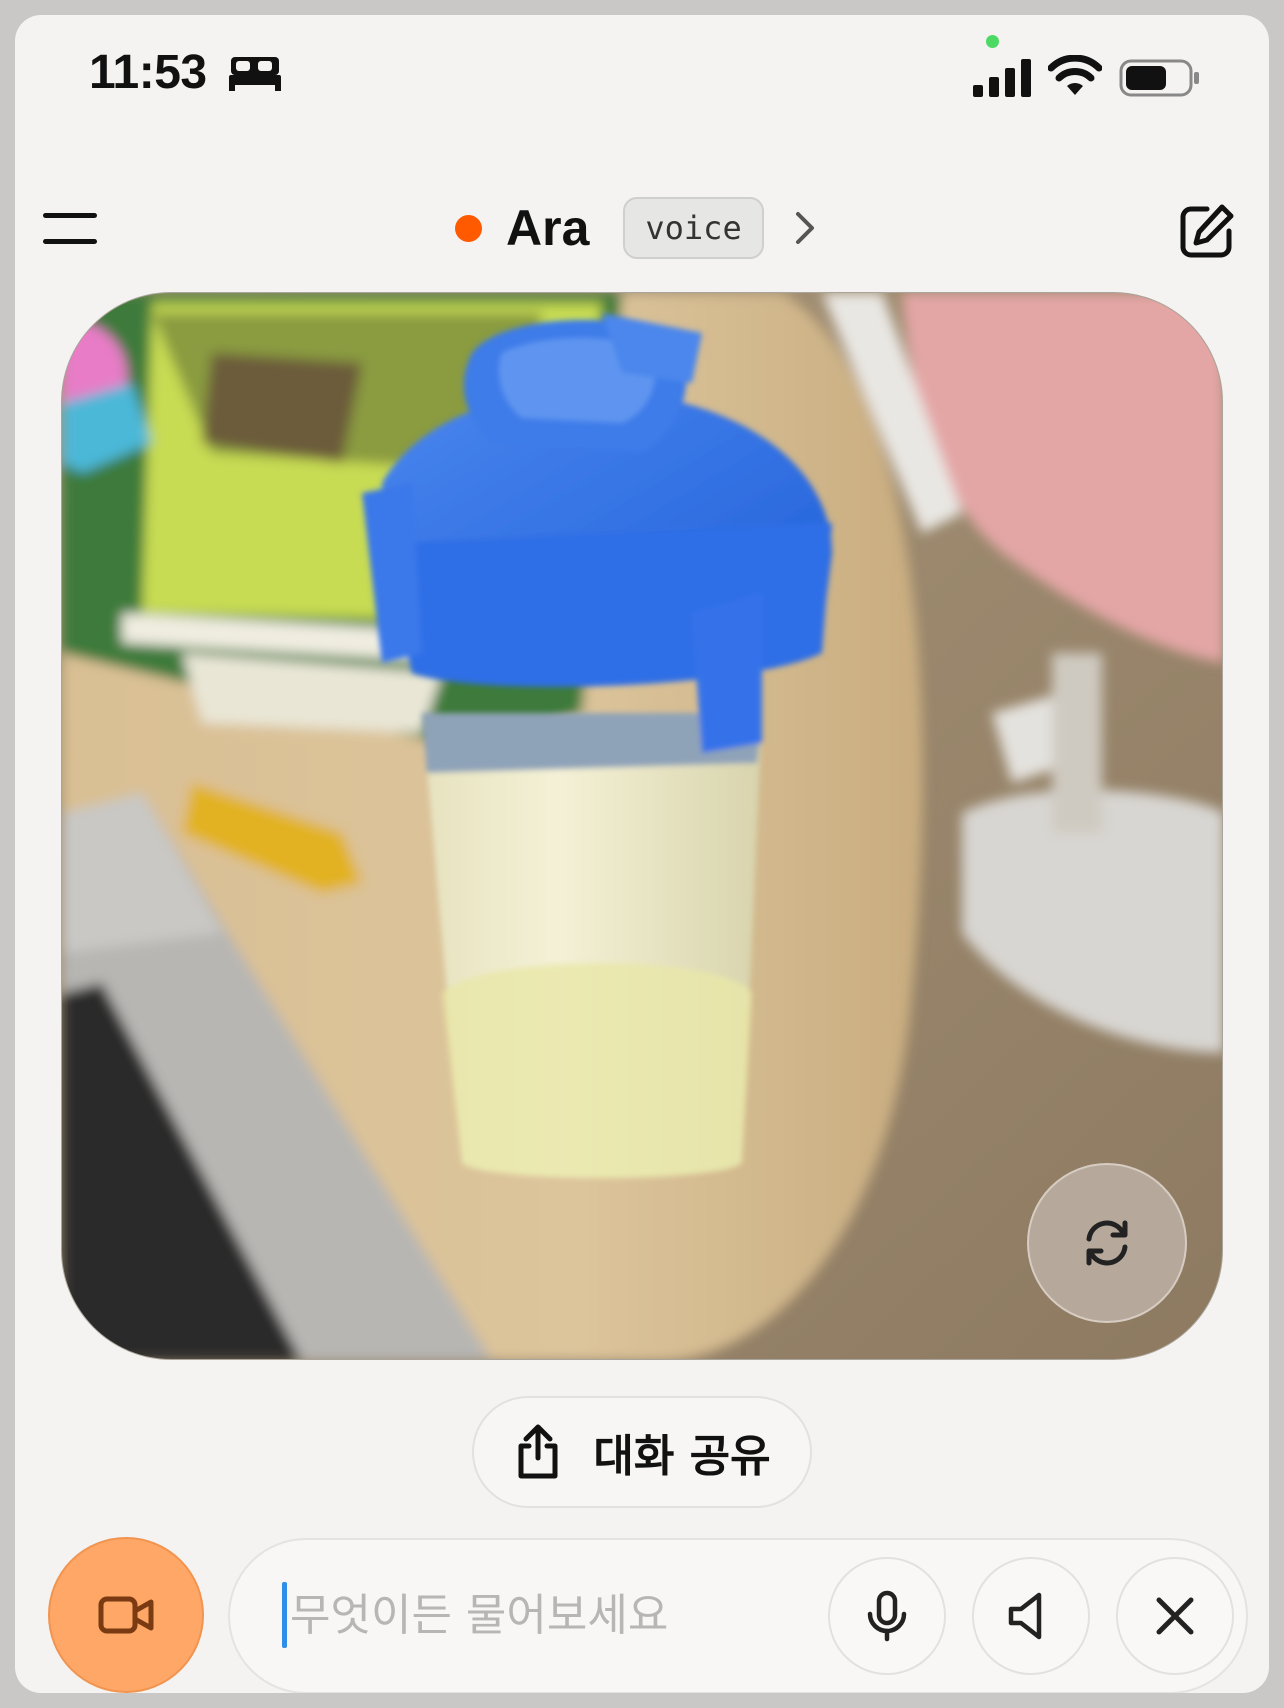 This screenshot has width=1284, height=1708. What do you see at coordinates (992, 41) in the screenshot?
I see `camera-in-use-indicator` at bounding box center [992, 41].